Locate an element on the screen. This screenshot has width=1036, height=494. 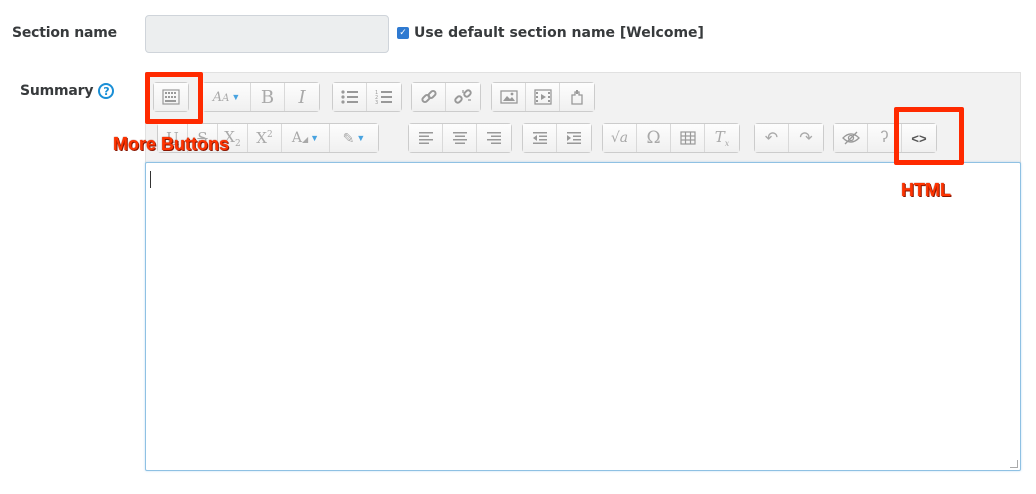
toolbar-group-align is located at coordinates (460, 138).